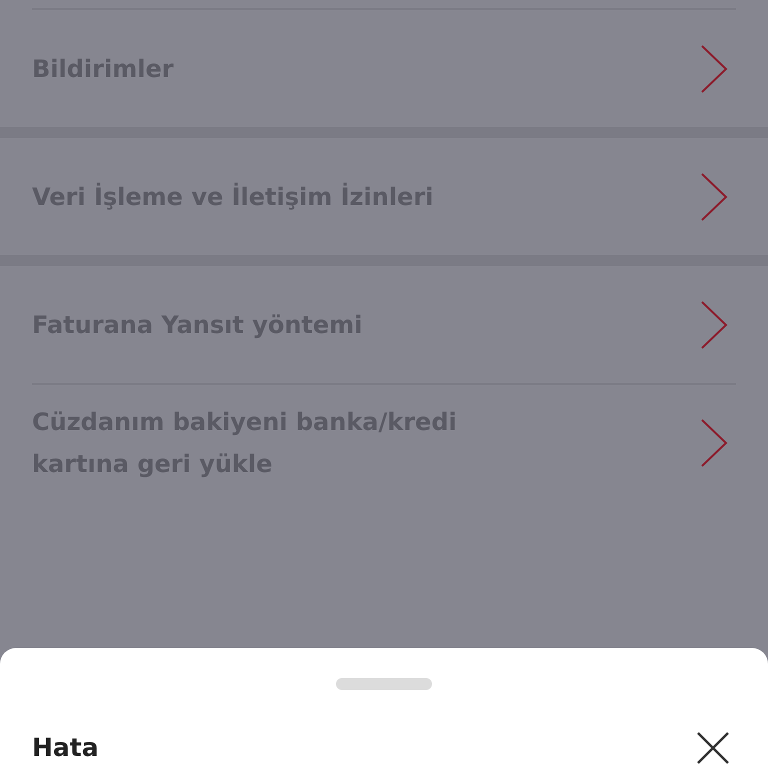 This screenshot has height=768, width=768. I want to click on close-button, so click(713, 748).